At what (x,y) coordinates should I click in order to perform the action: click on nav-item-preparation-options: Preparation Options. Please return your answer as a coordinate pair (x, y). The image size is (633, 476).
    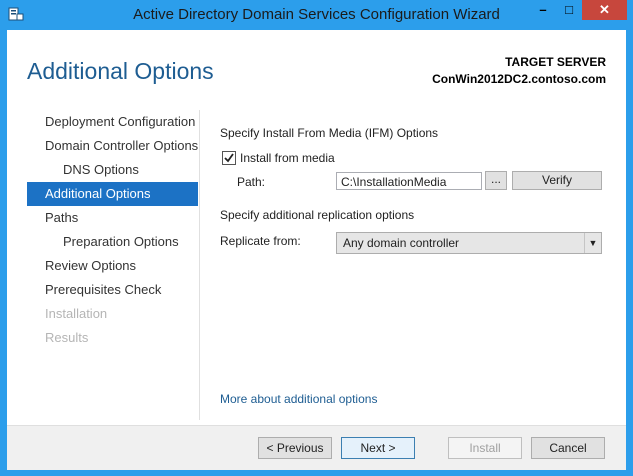
    Looking at the image, I should click on (112, 242).